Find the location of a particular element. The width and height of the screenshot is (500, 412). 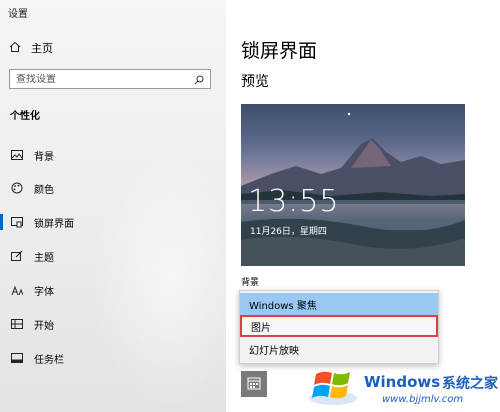

sidebar-item-label: 背景 is located at coordinates (44, 157).